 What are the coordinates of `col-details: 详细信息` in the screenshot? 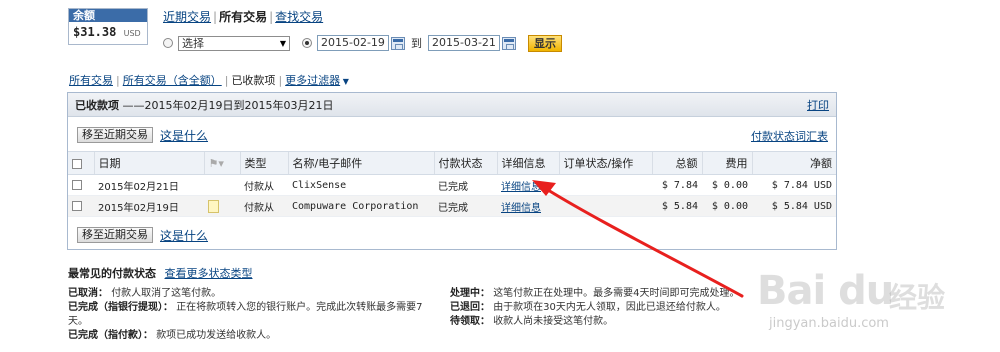 It's located at (527, 163).